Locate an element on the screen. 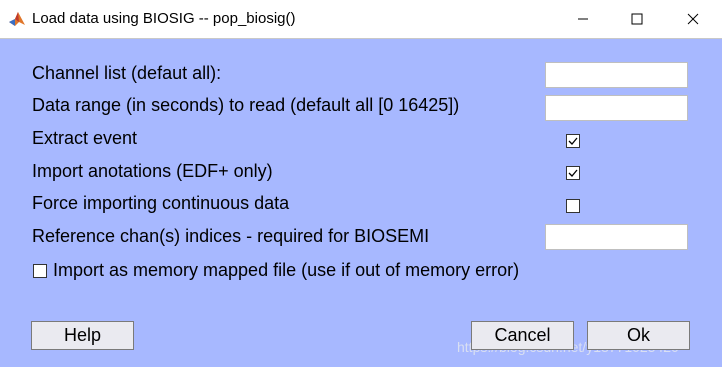  close-button is located at coordinates (693, 19).